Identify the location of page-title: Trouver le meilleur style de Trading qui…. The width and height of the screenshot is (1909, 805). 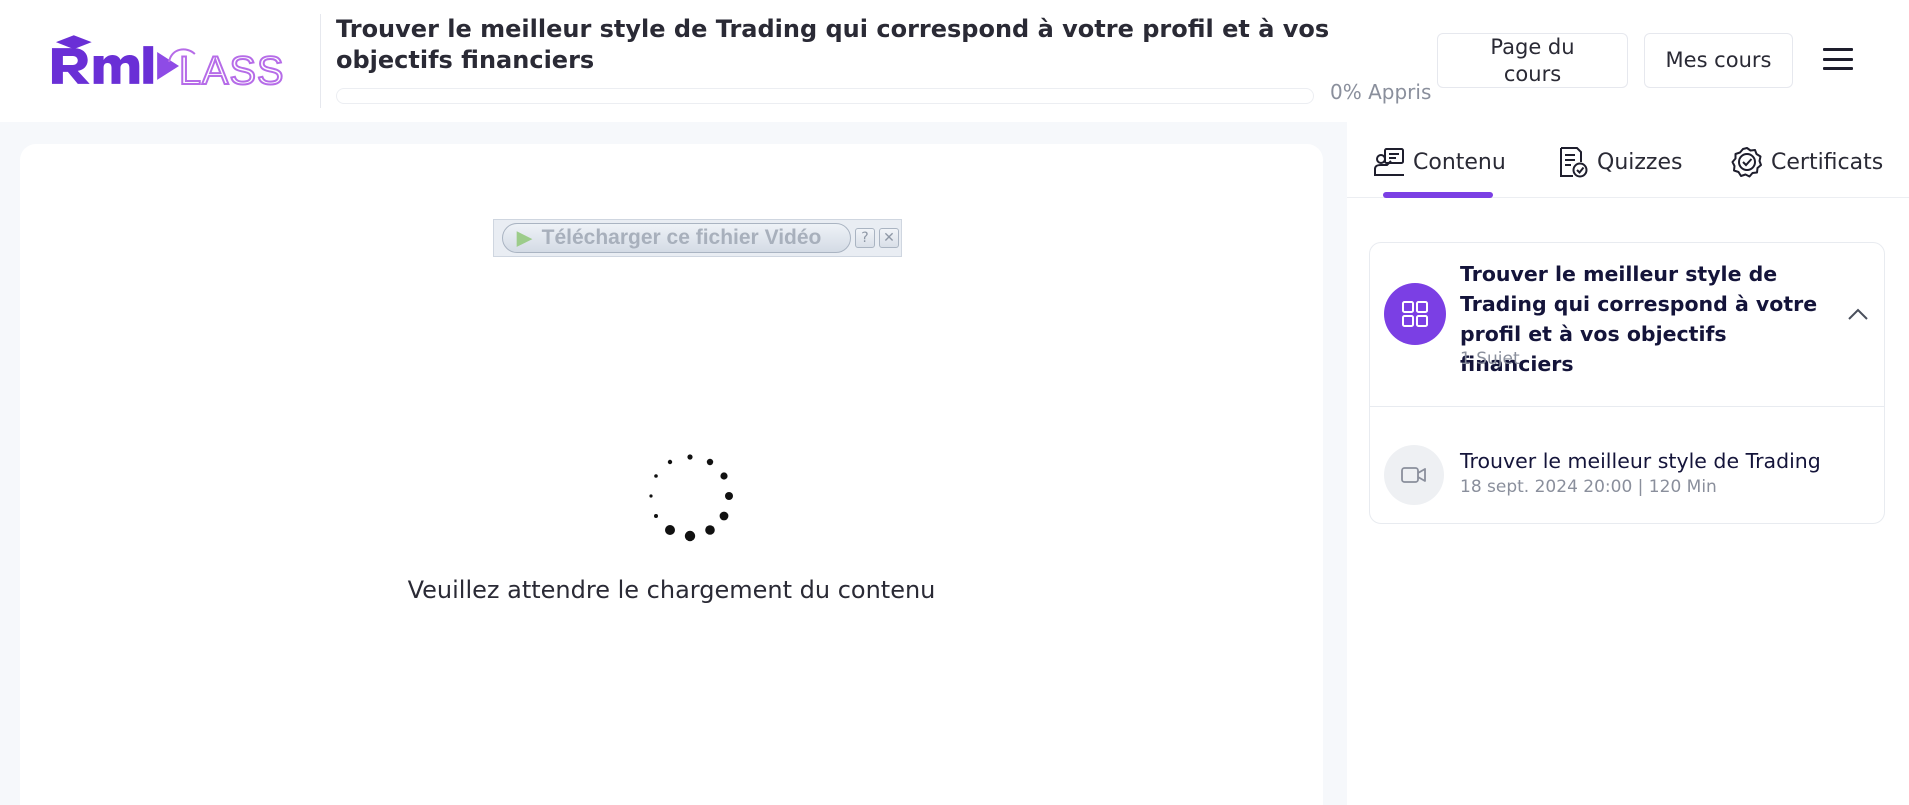
(833, 44).